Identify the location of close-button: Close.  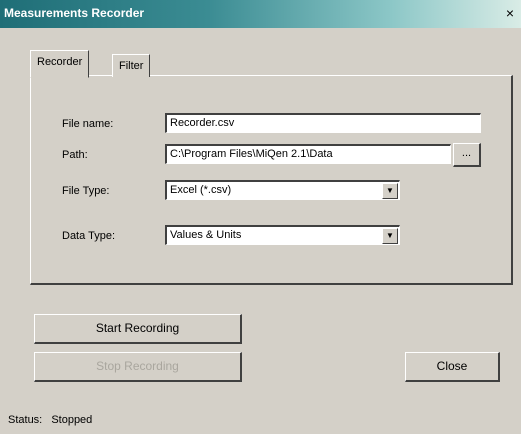
(452, 367).